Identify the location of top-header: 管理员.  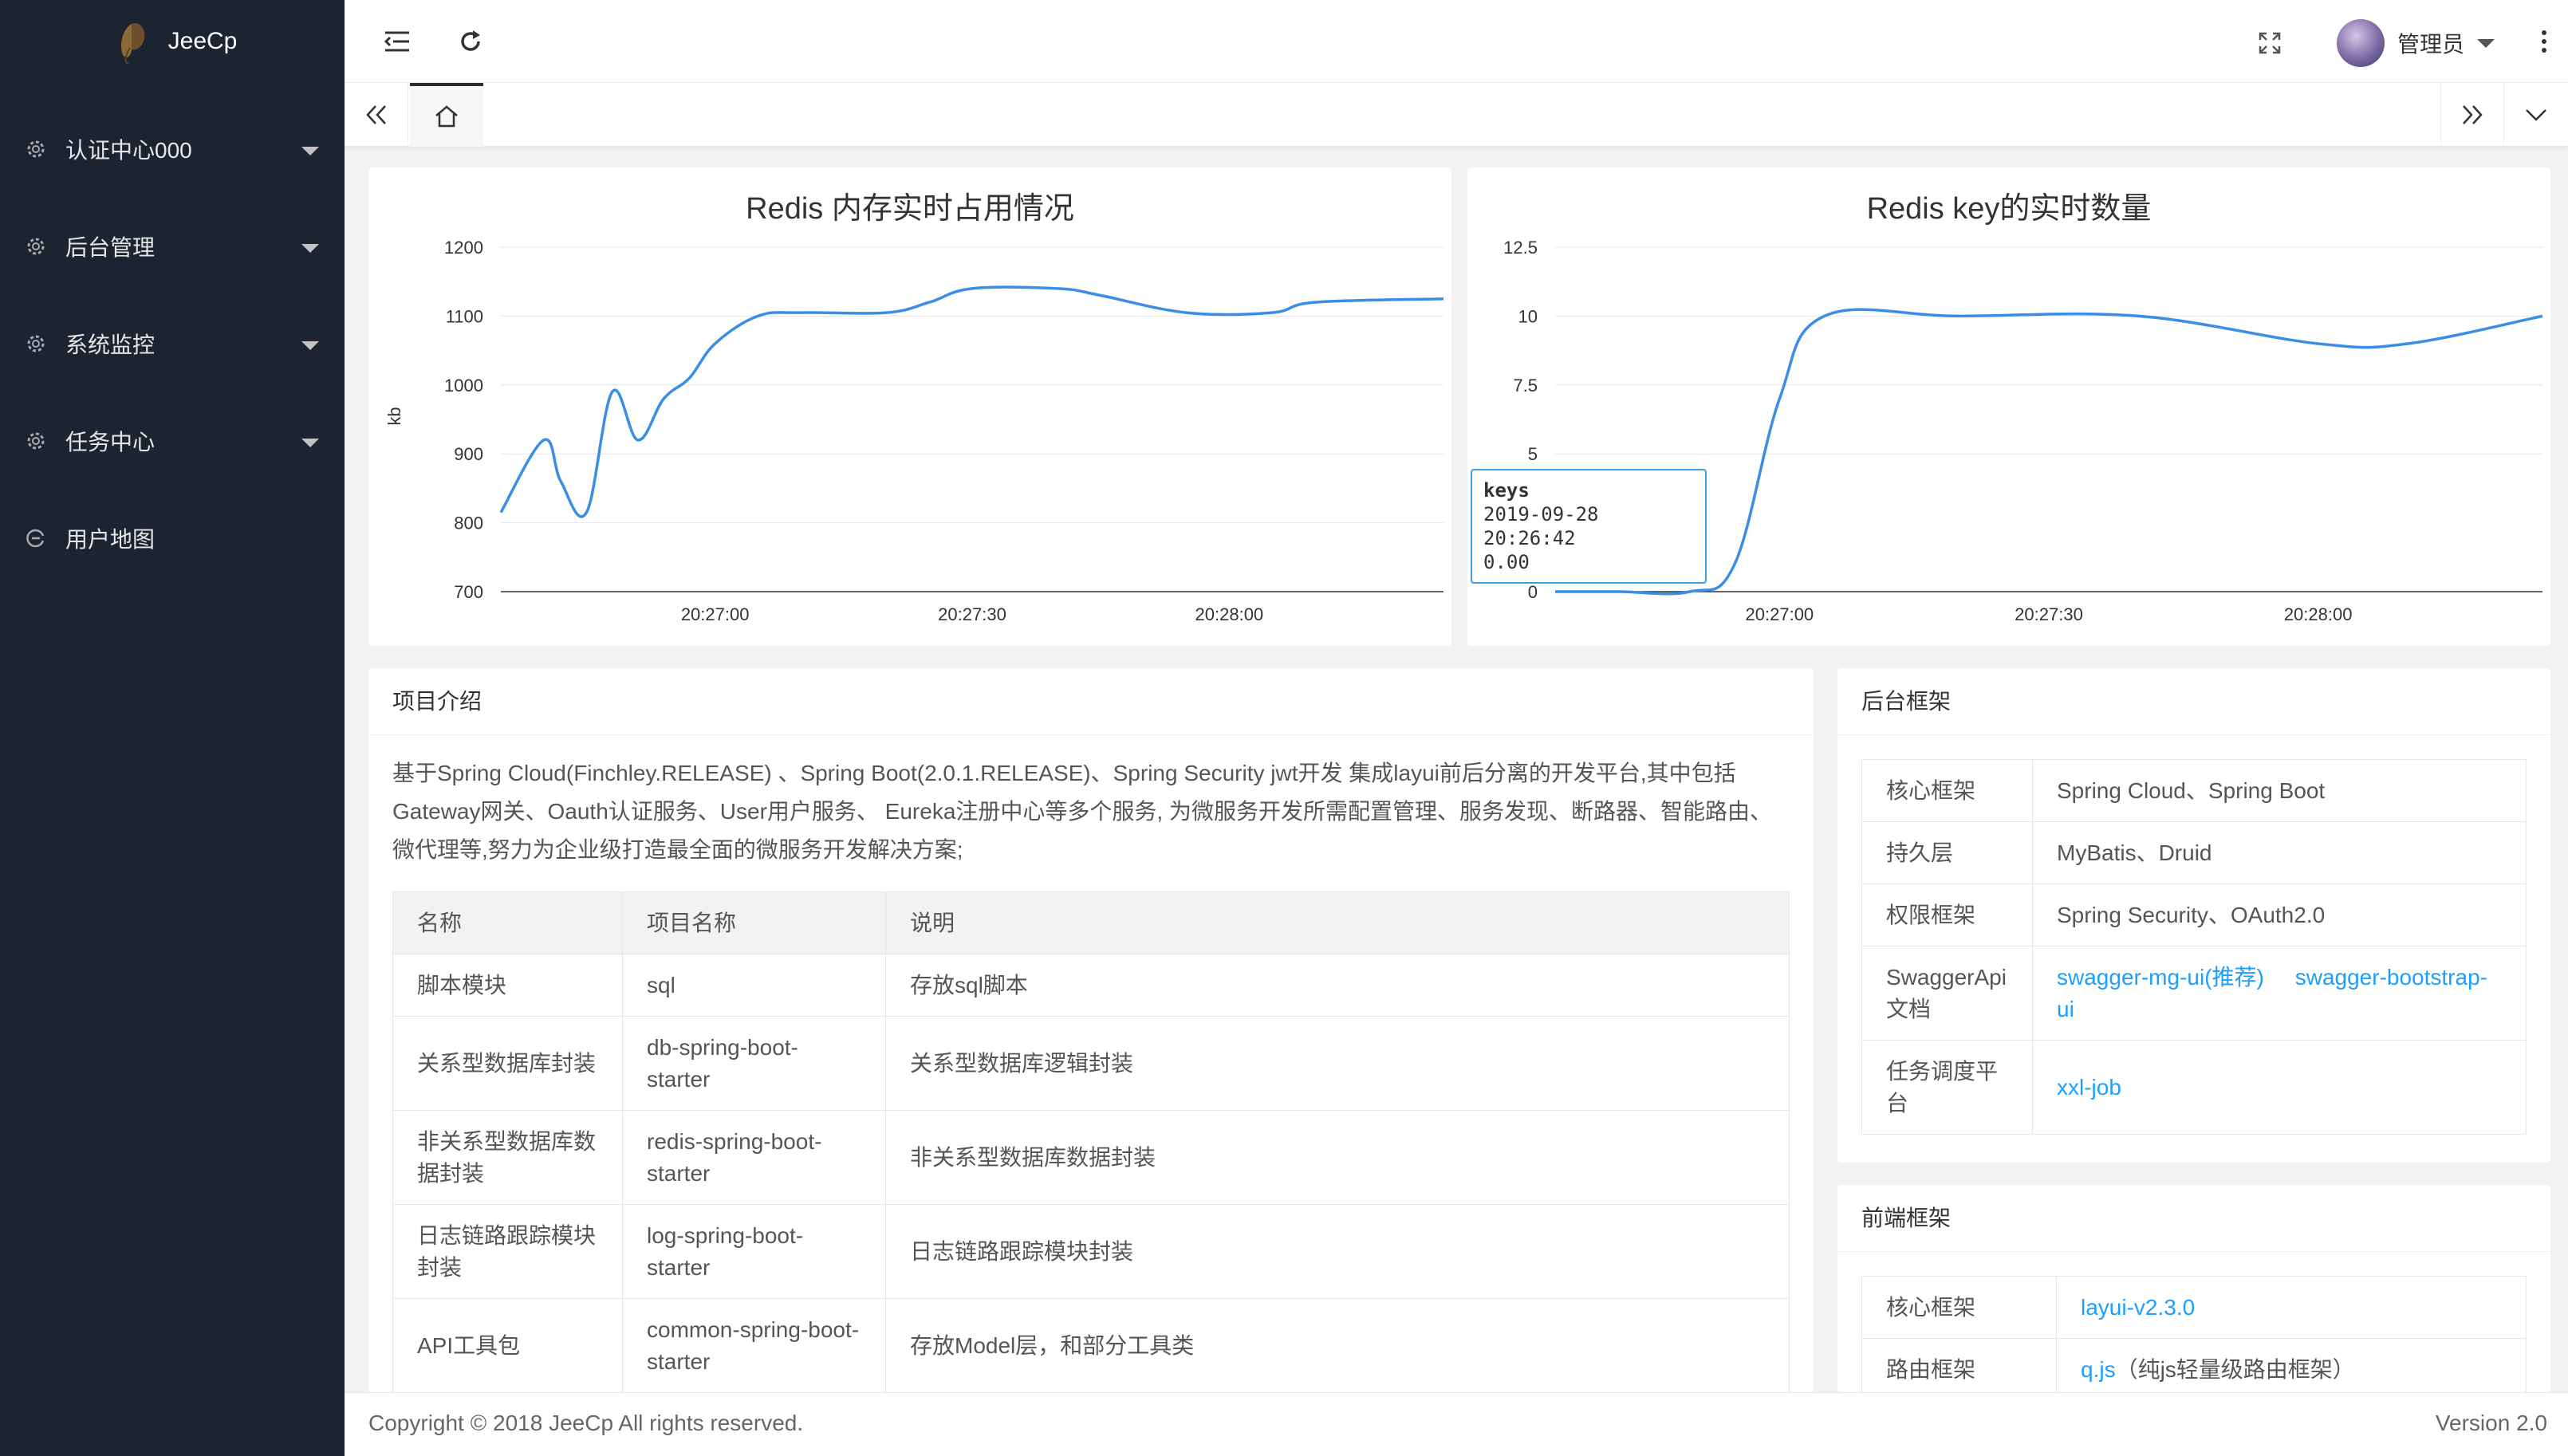
(1456, 41).